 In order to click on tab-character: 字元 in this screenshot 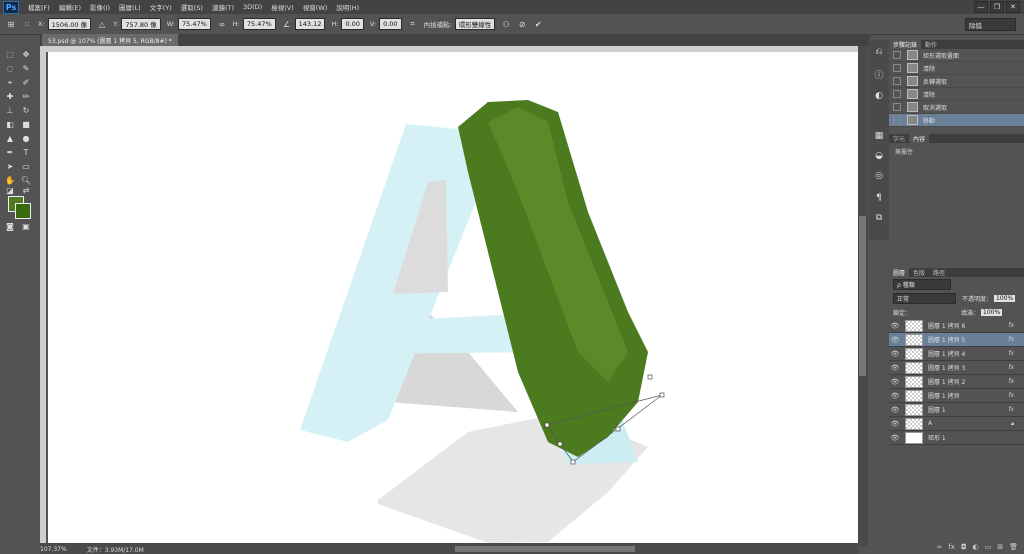, I will do `click(899, 138)`.